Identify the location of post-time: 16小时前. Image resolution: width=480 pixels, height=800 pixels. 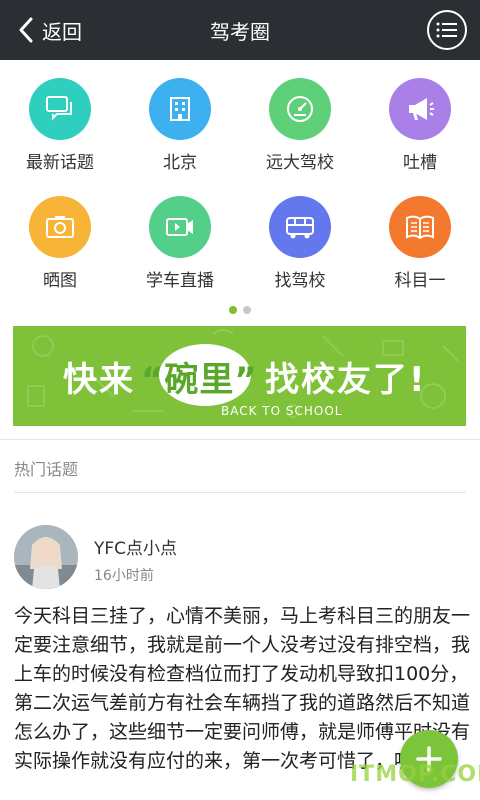
(124, 576).